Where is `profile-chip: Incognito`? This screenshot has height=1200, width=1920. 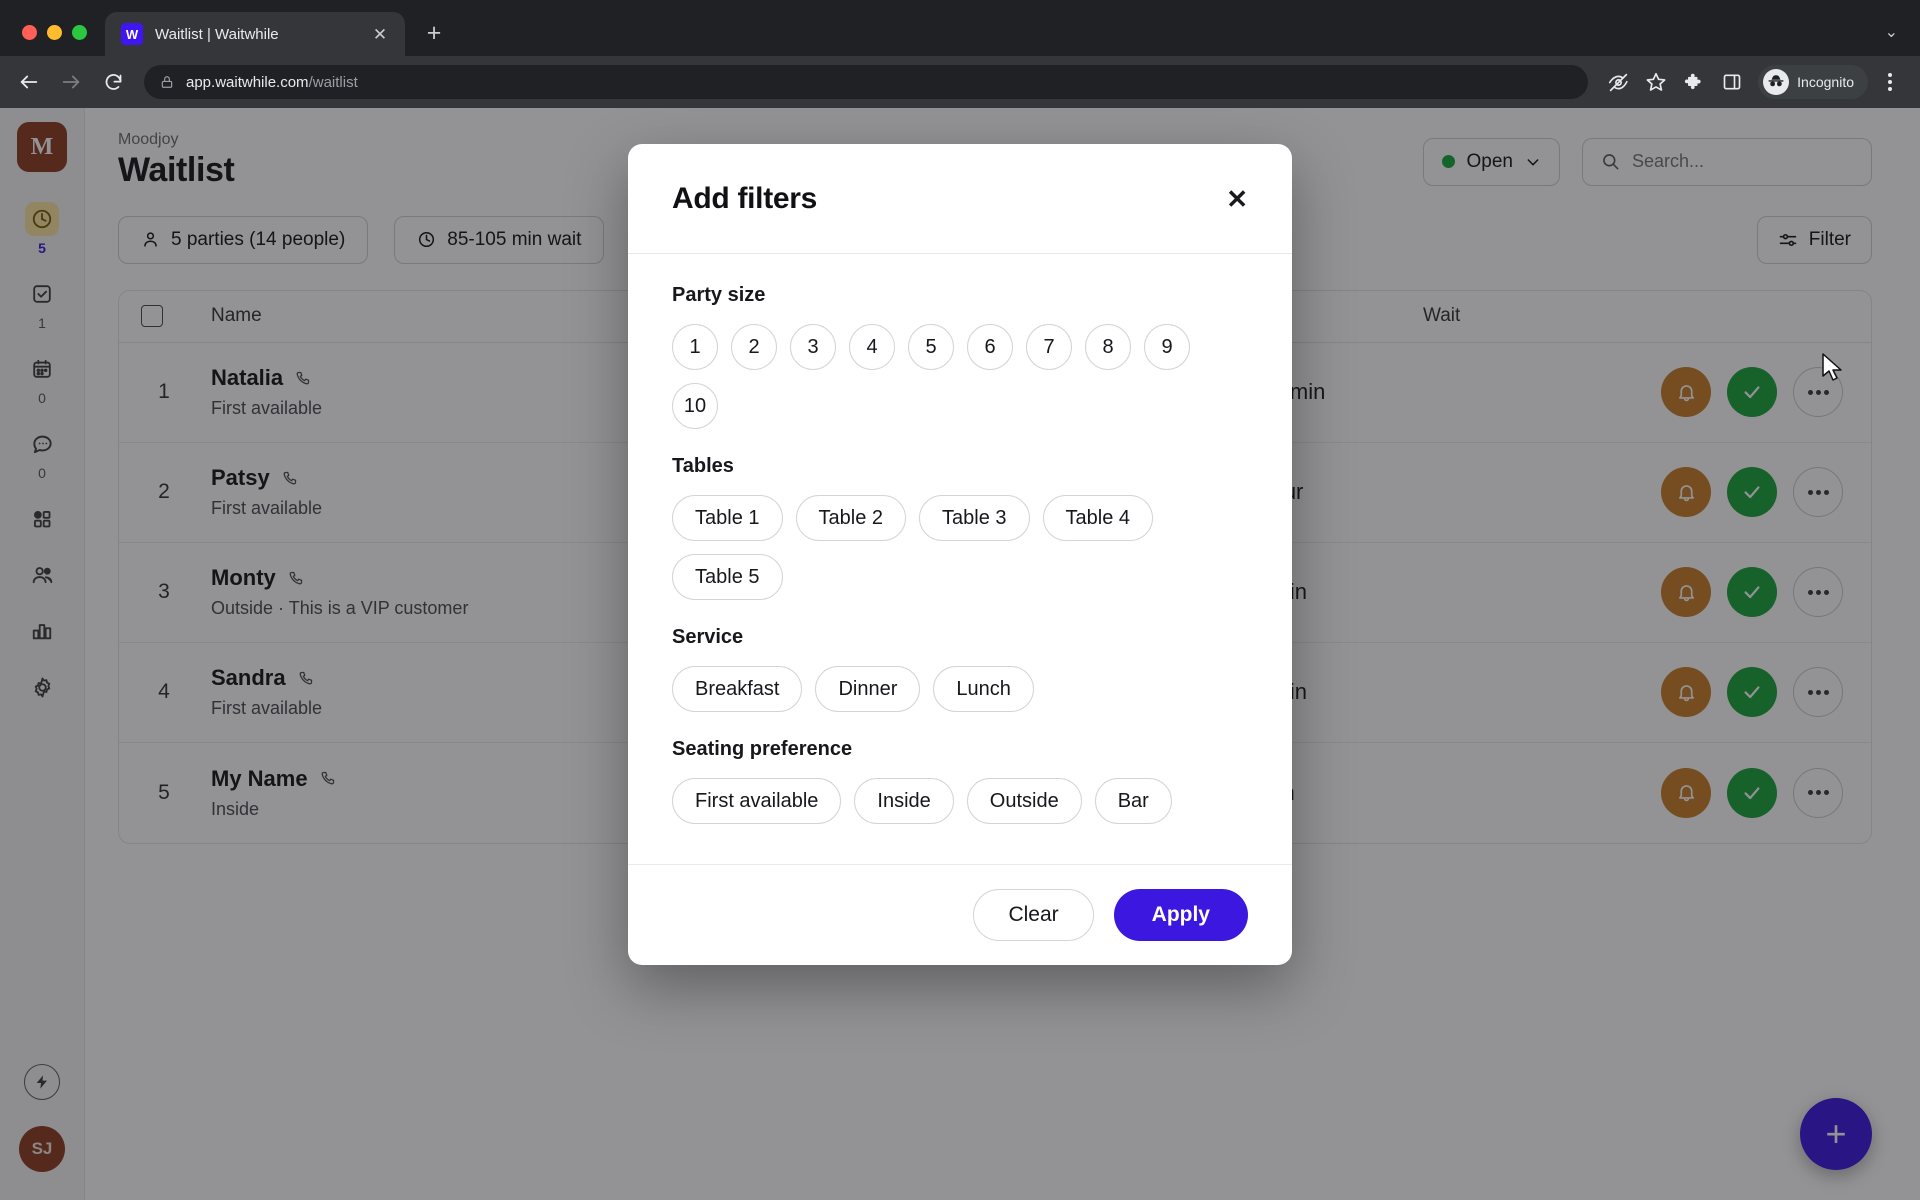 profile-chip: Incognito is located at coordinates (1813, 82).